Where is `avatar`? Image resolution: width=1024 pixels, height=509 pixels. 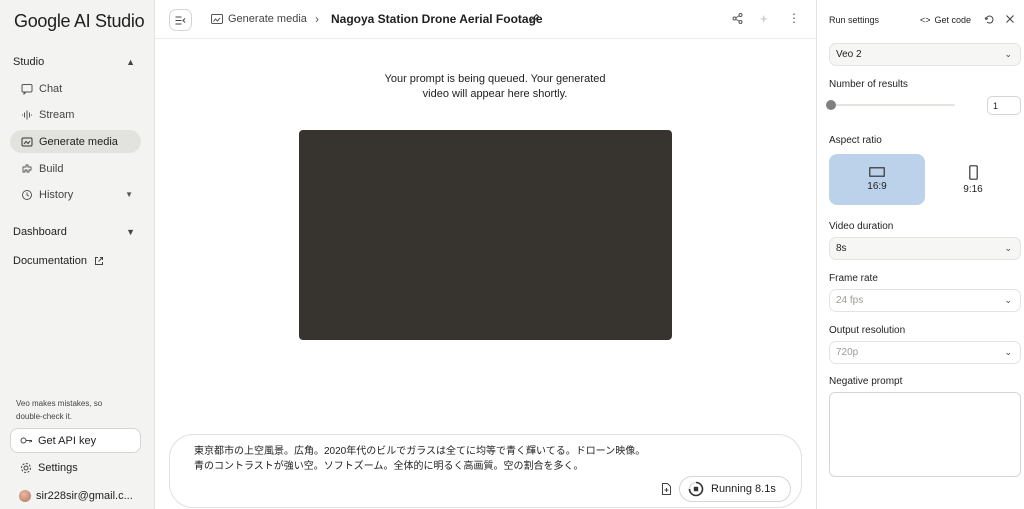
avatar is located at coordinates (25, 496).